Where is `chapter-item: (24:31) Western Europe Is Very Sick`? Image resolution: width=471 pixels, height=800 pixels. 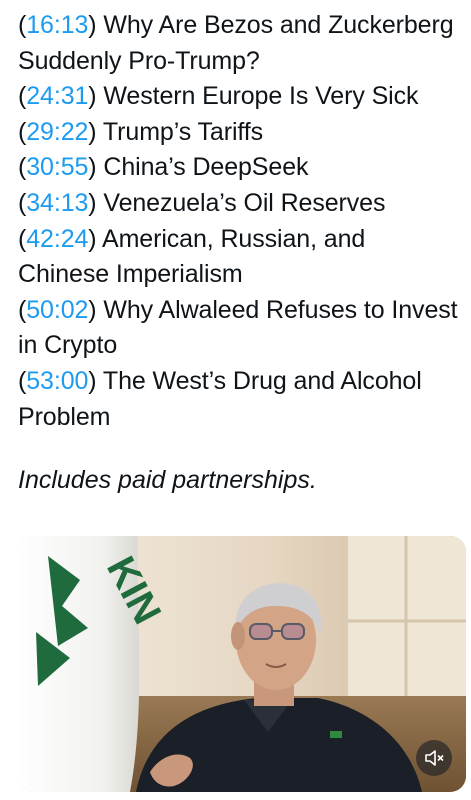 chapter-item: (24:31) Western Europe Is Very Sick is located at coordinates (218, 96).